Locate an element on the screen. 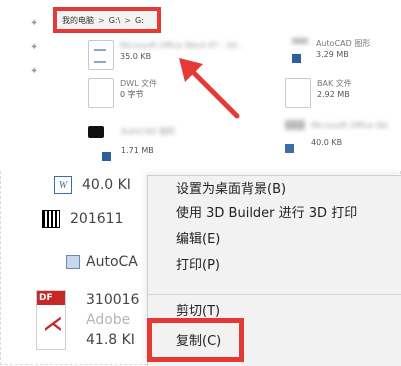 The height and width of the screenshot is (366, 401). highlight-box-copy is located at coordinates (195, 340).